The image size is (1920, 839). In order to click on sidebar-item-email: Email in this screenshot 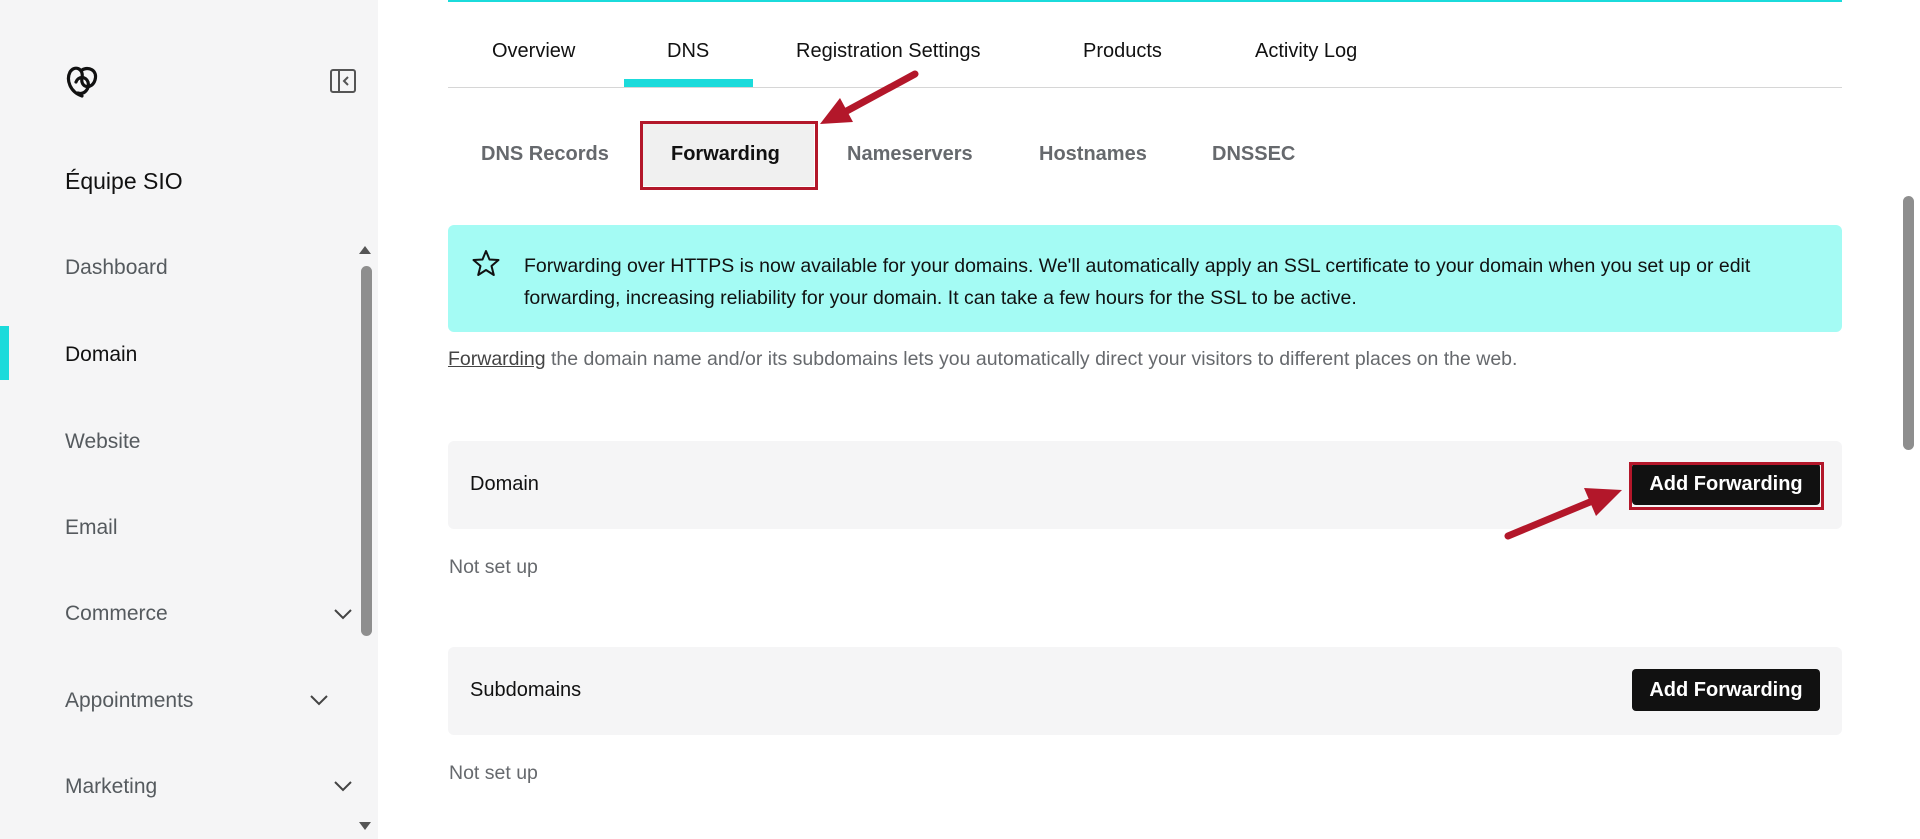, I will do `click(91, 528)`.